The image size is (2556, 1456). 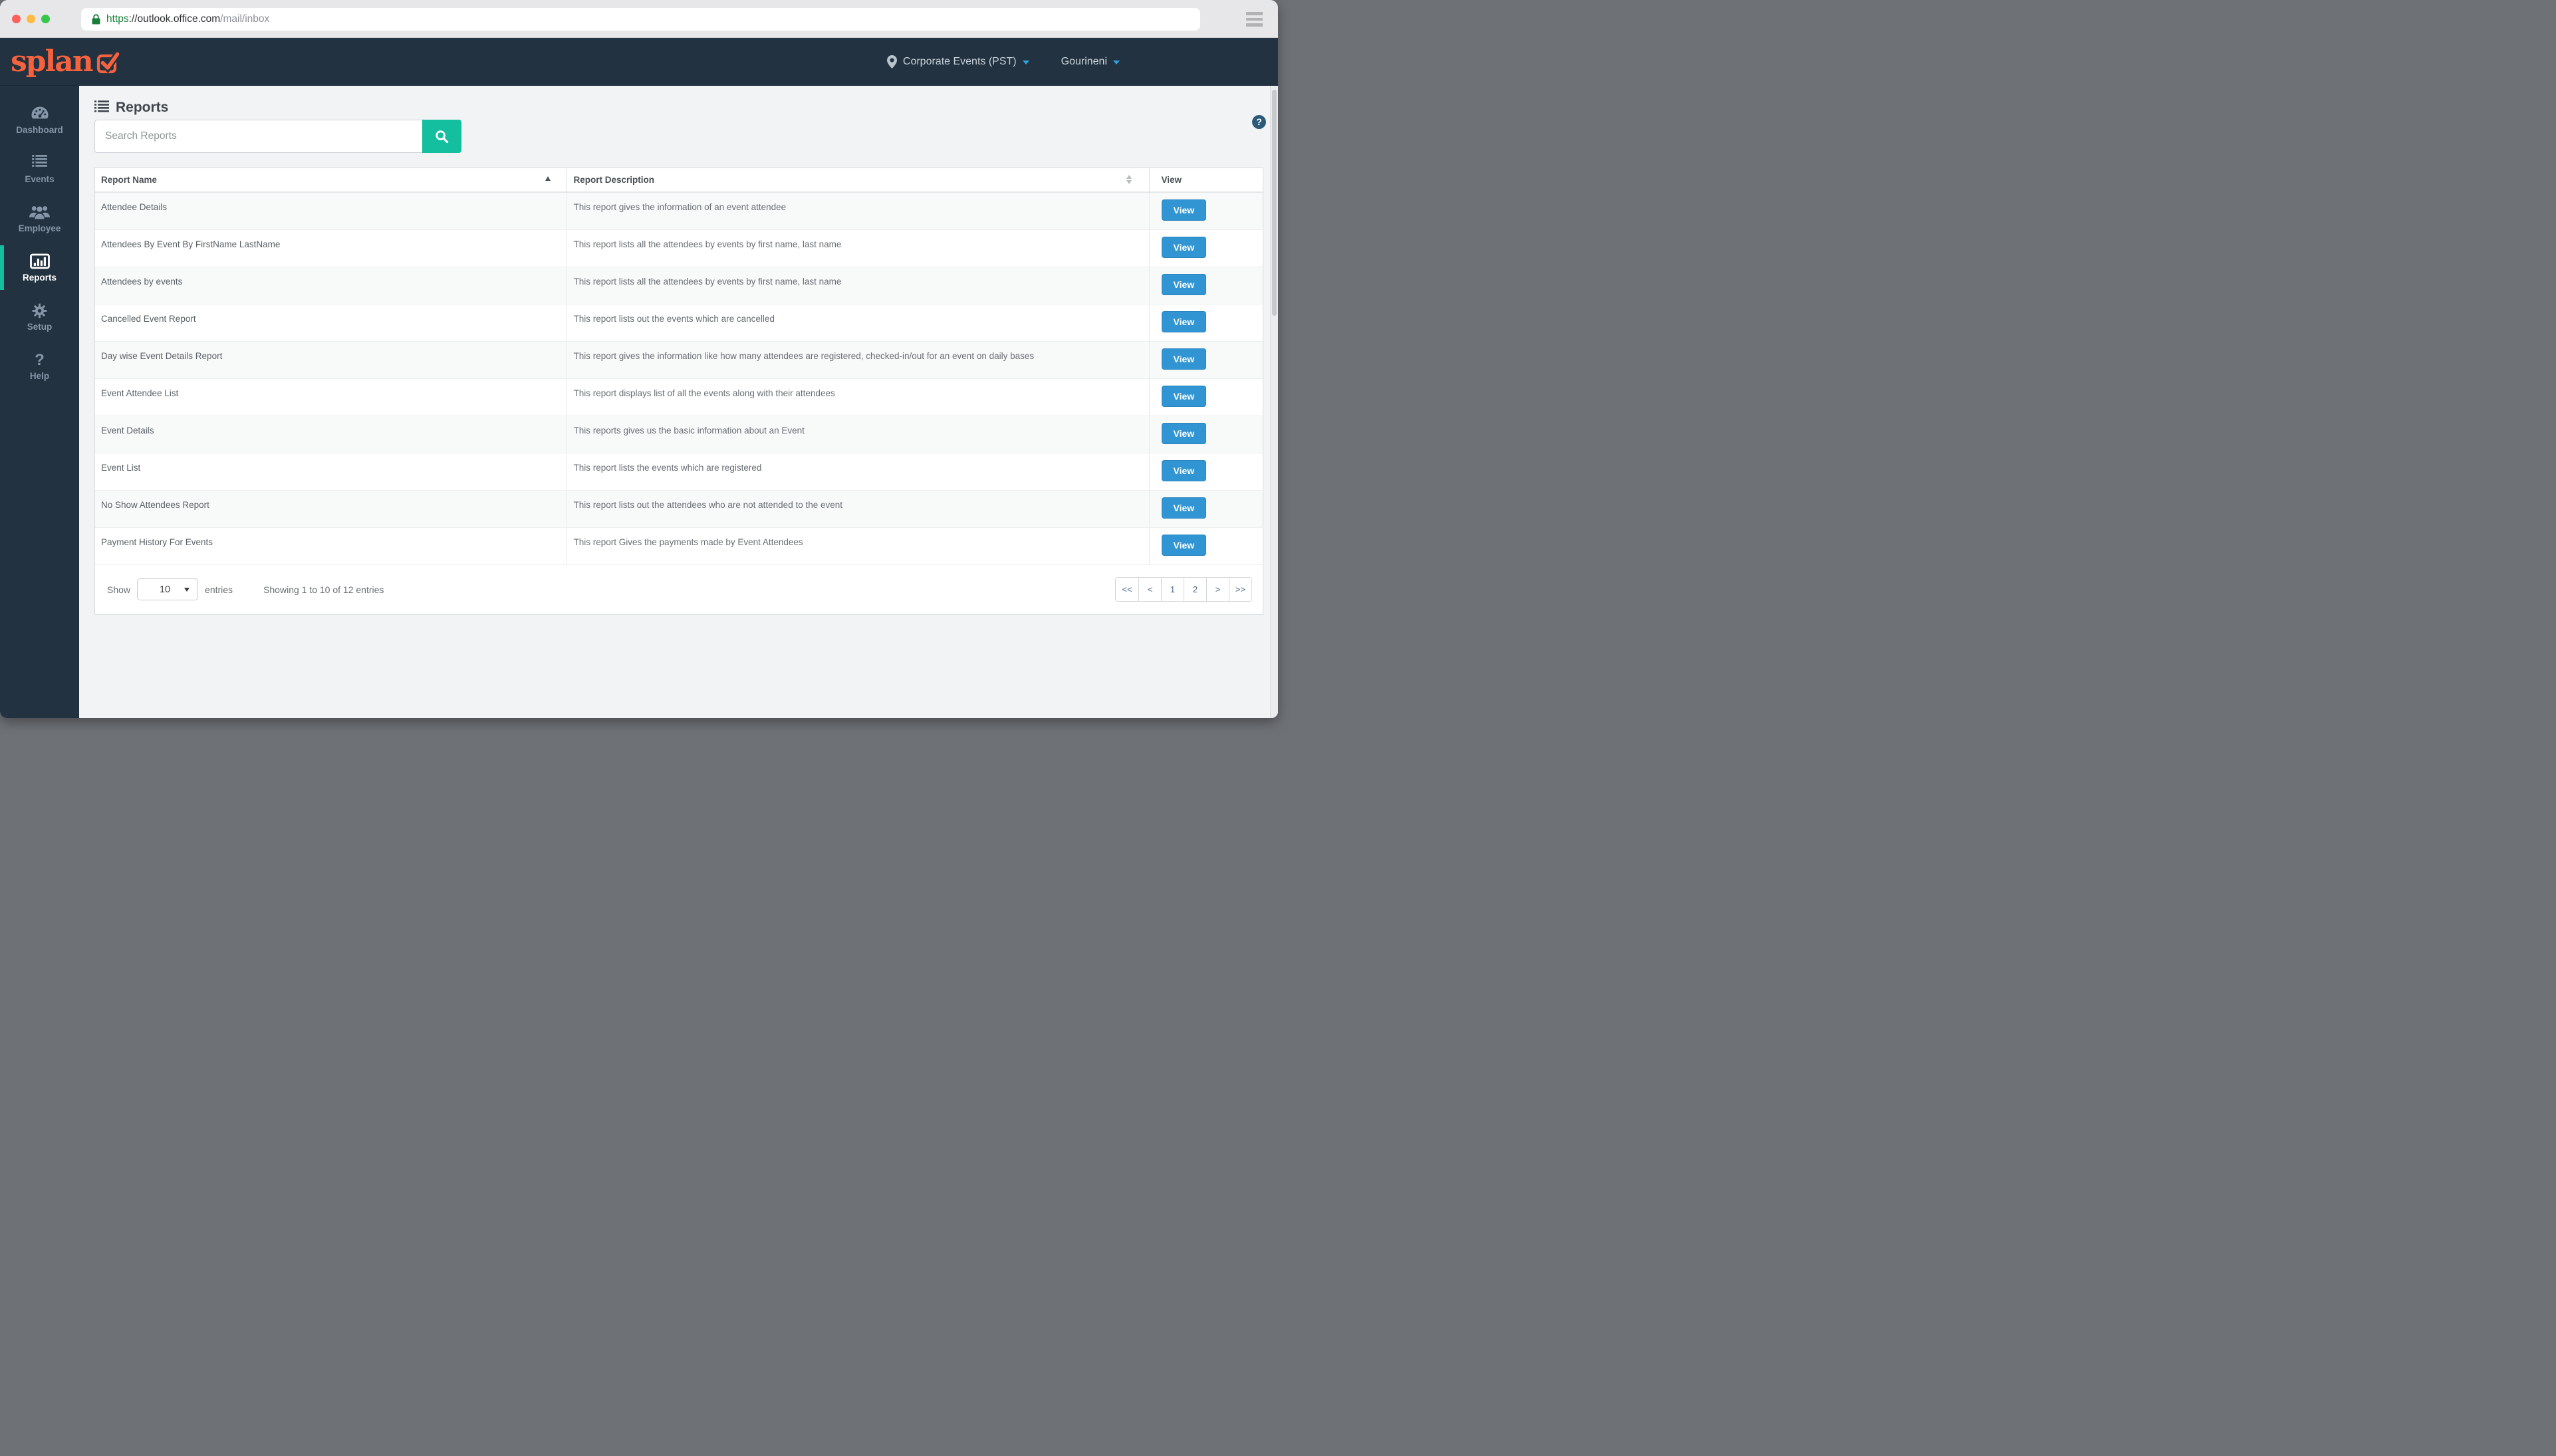 What do you see at coordinates (45, 18) in the screenshot?
I see `maximize-button` at bounding box center [45, 18].